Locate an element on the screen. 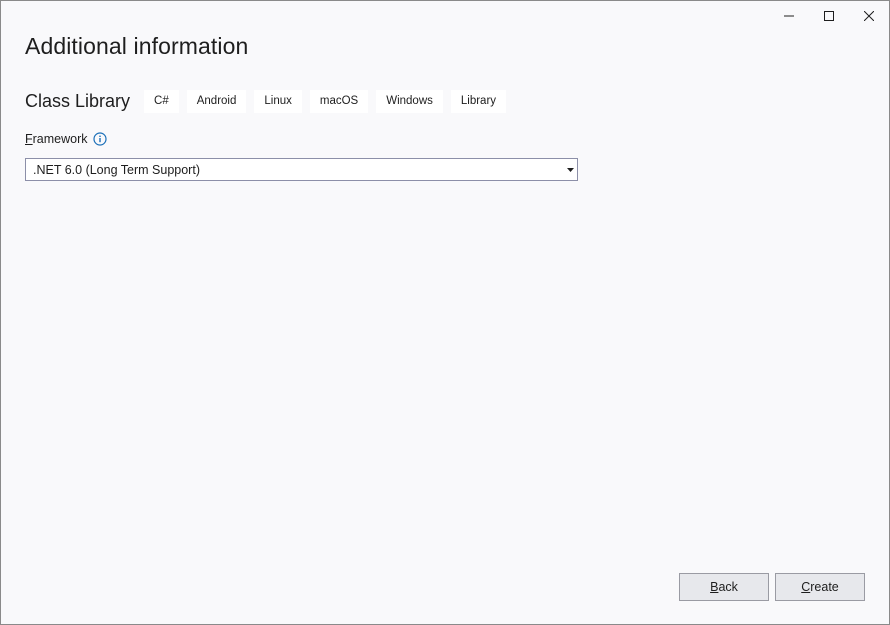 The width and height of the screenshot is (890, 625). maximize-icon is located at coordinates (829, 16).